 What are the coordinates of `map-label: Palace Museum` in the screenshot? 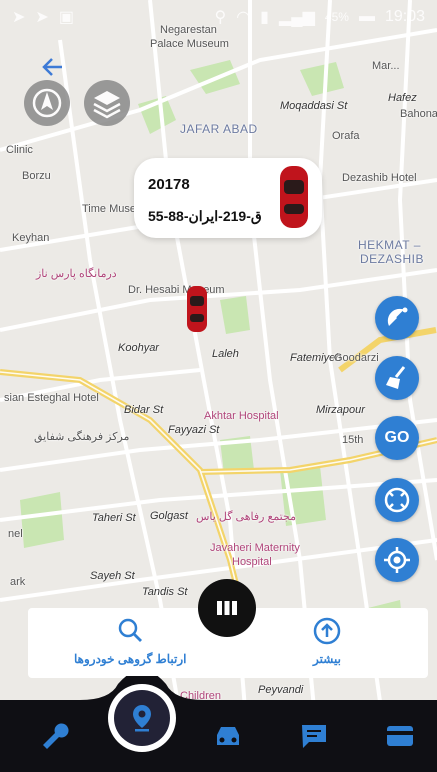 It's located at (189, 44).